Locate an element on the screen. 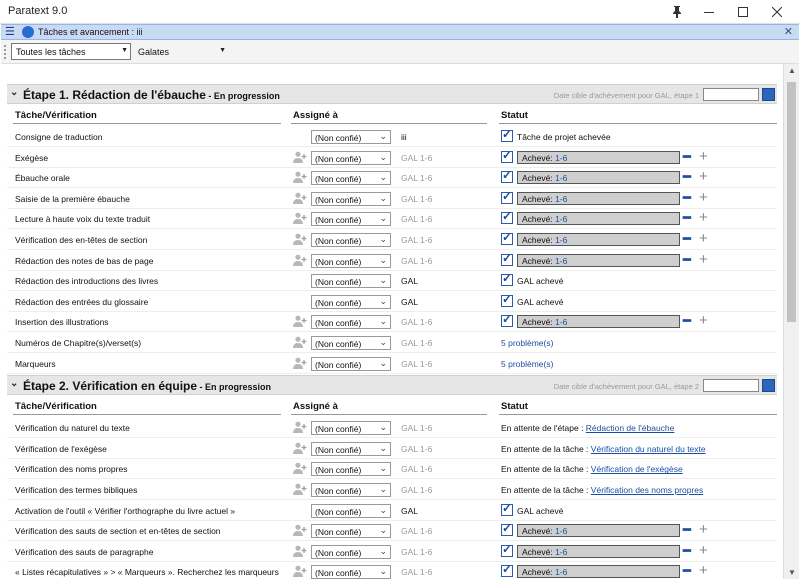  chevron-down-icon: ⌄ is located at coordinates (383, 571).